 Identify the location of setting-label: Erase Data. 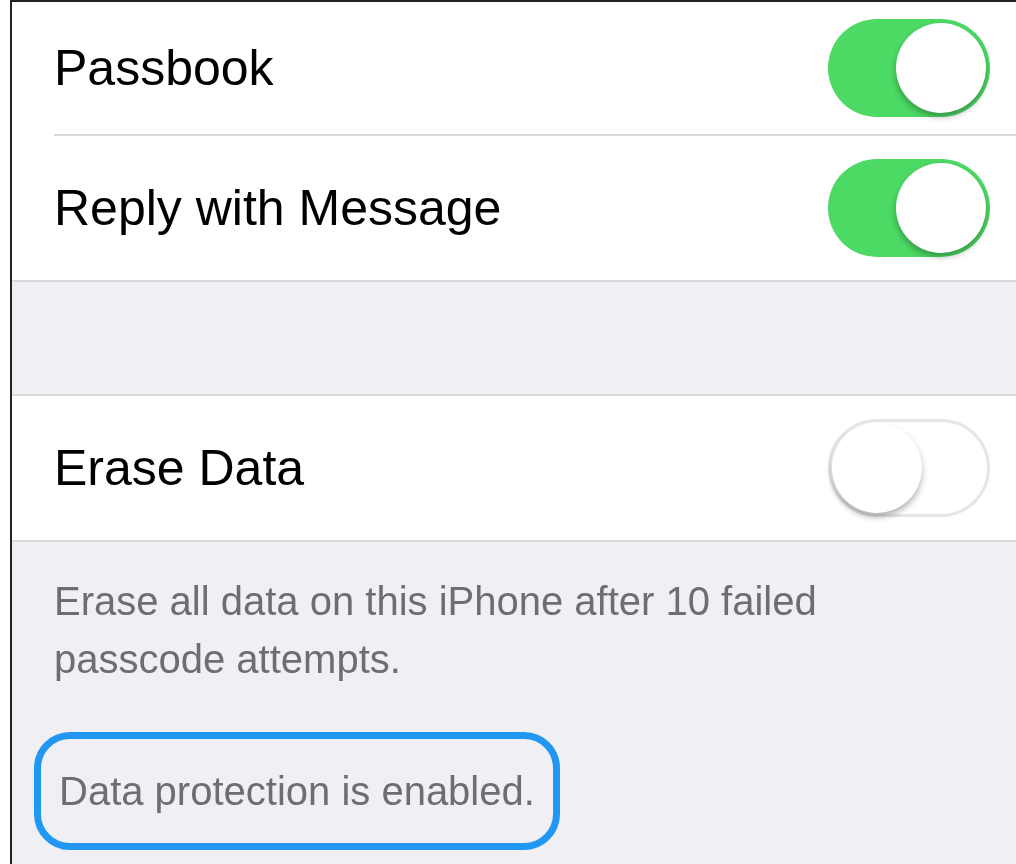
(179, 468).